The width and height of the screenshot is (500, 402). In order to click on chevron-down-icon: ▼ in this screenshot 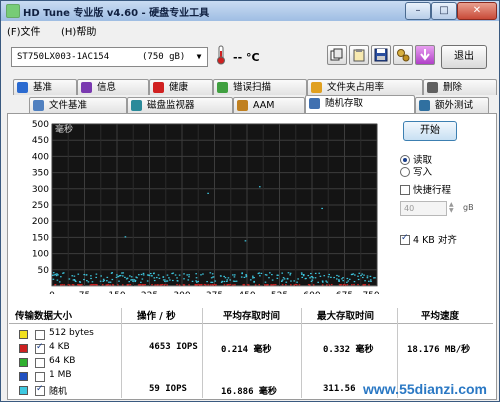, I will do `click(199, 57)`.